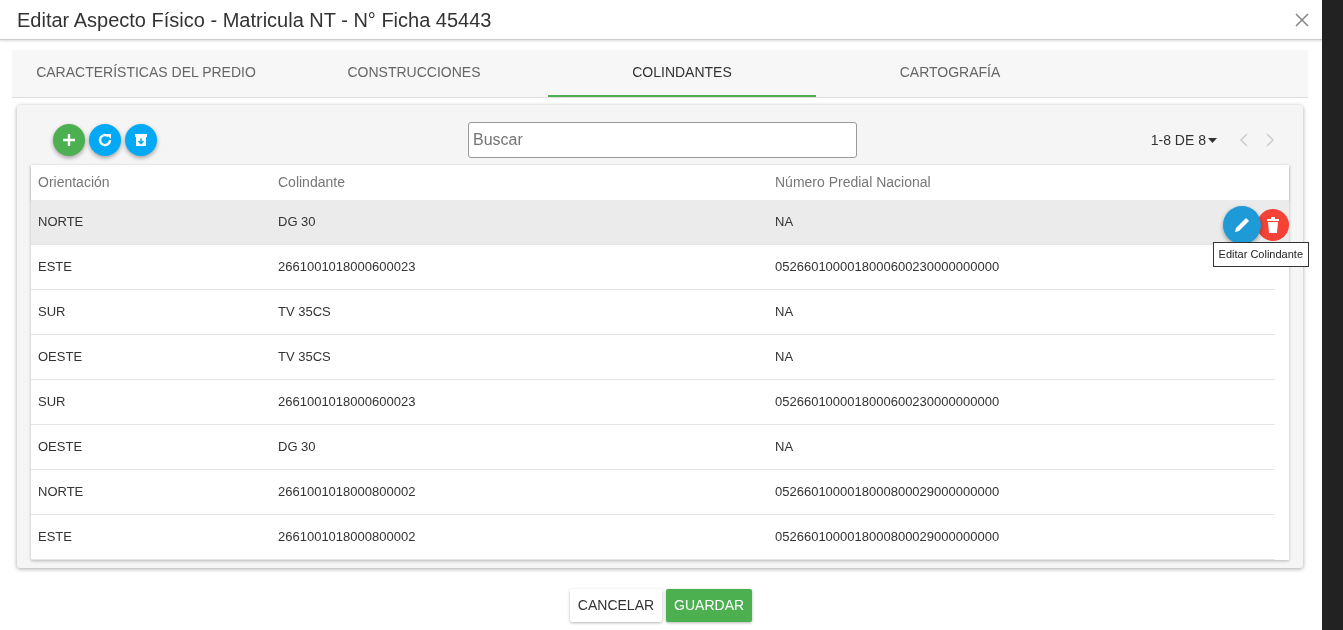 The image size is (1343, 630). What do you see at coordinates (312, 182) in the screenshot?
I see `column-header: Colindante` at bounding box center [312, 182].